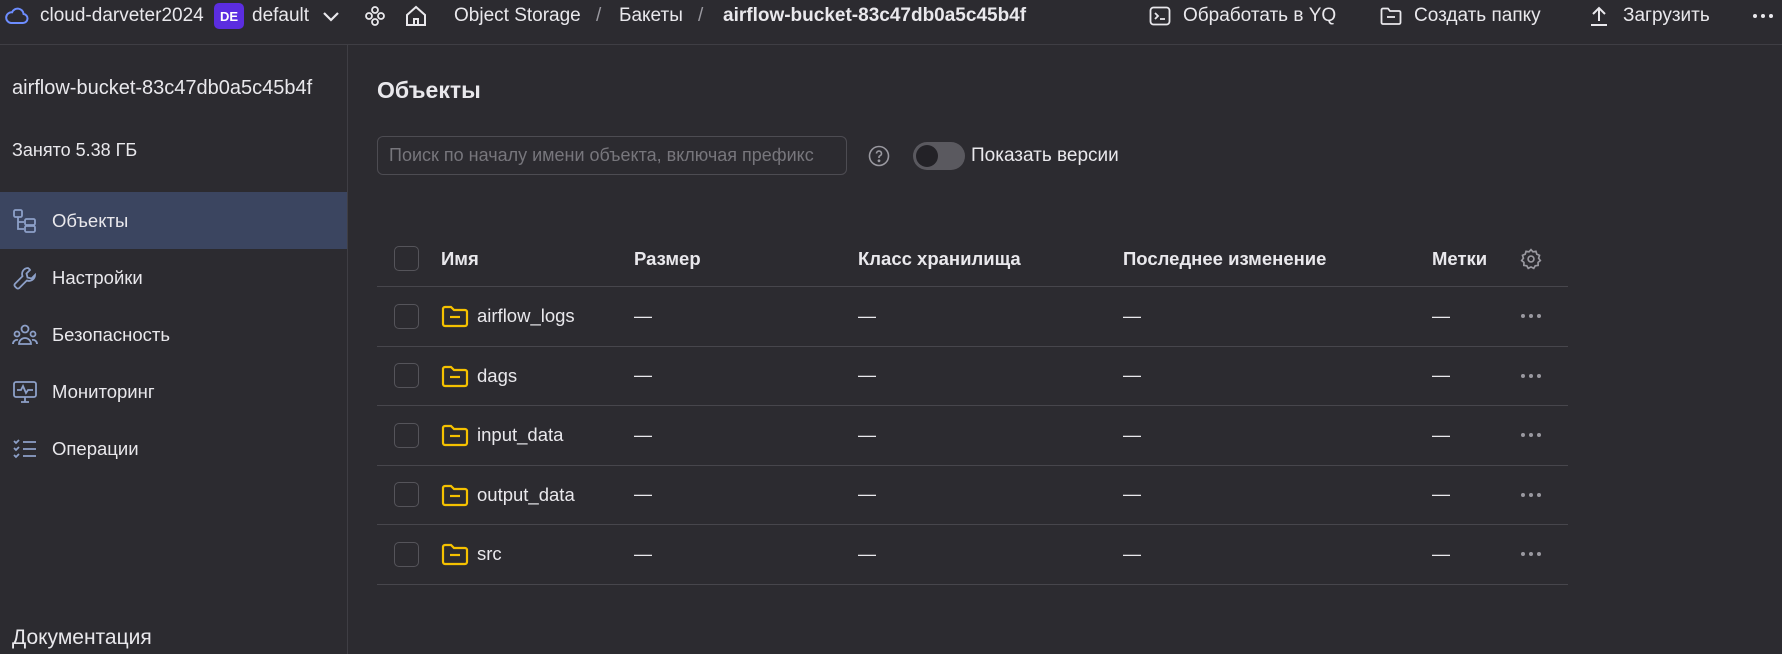  Describe the element at coordinates (17, 16) in the screenshot. I see `cloud-icon` at that location.